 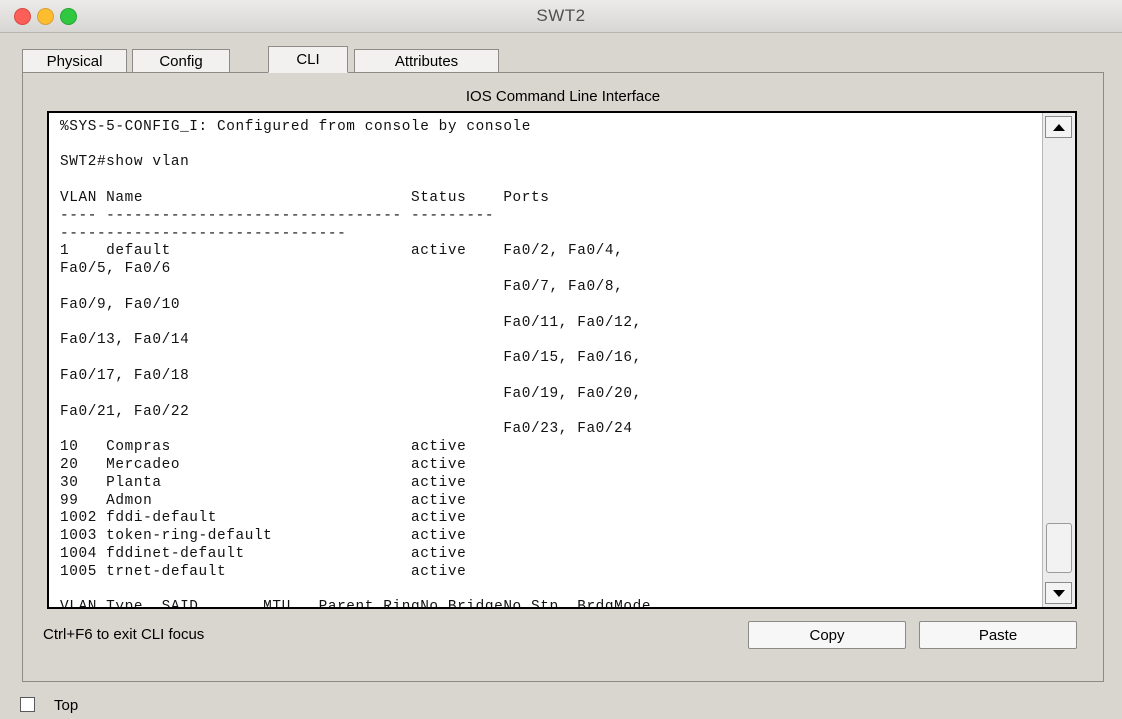 What do you see at coordinates (124, 634) in the screenshot?
I see `cli-focus-hint: Ctrl+F6 to exit CLI focus` at bounding box center [124, 634].